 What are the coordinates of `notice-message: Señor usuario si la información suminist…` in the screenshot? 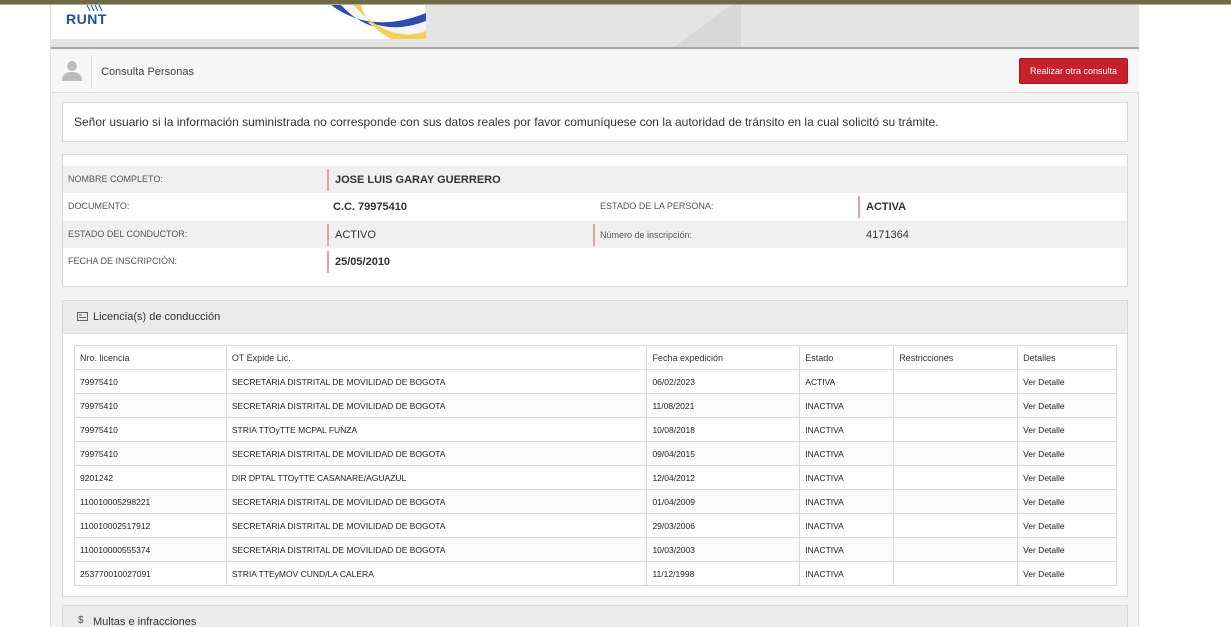 It's located at (595, 122).